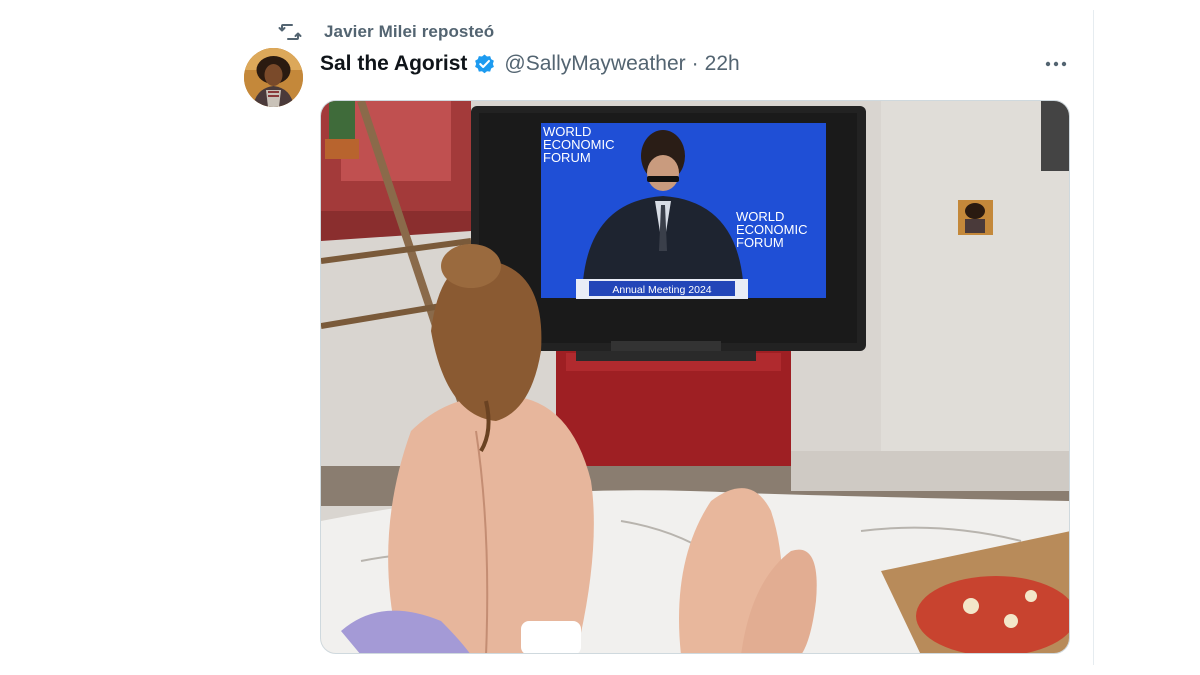 The height and width of the screenshot is (675, 1200). What do you see at coordinates (290, 32) in the screenshot?
I see `repost-icon` at bounding box center [290, 32].